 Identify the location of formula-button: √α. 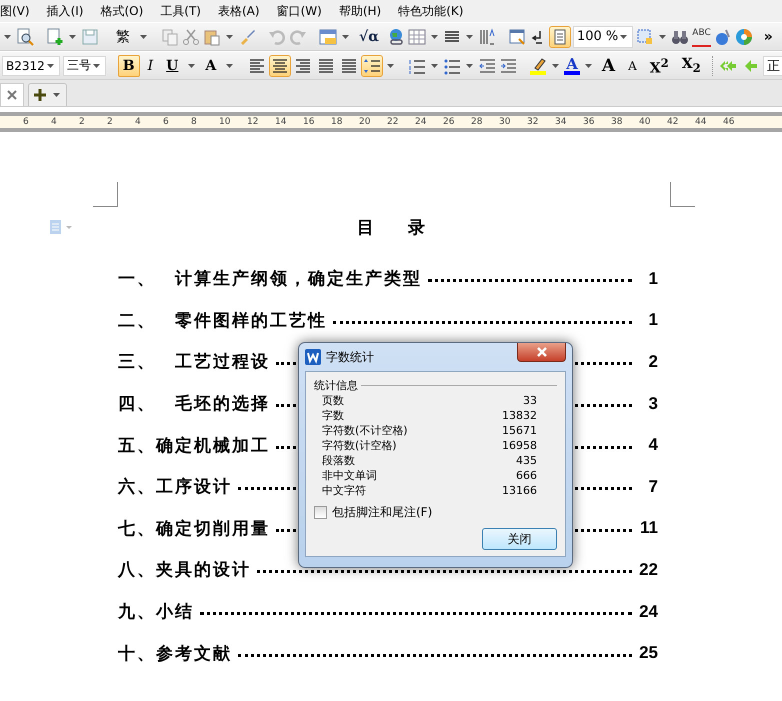
(369, 37).